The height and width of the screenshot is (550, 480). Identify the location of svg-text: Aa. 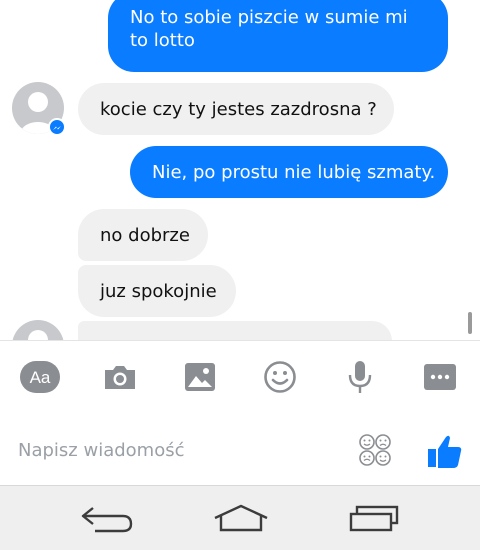
(40, 377).